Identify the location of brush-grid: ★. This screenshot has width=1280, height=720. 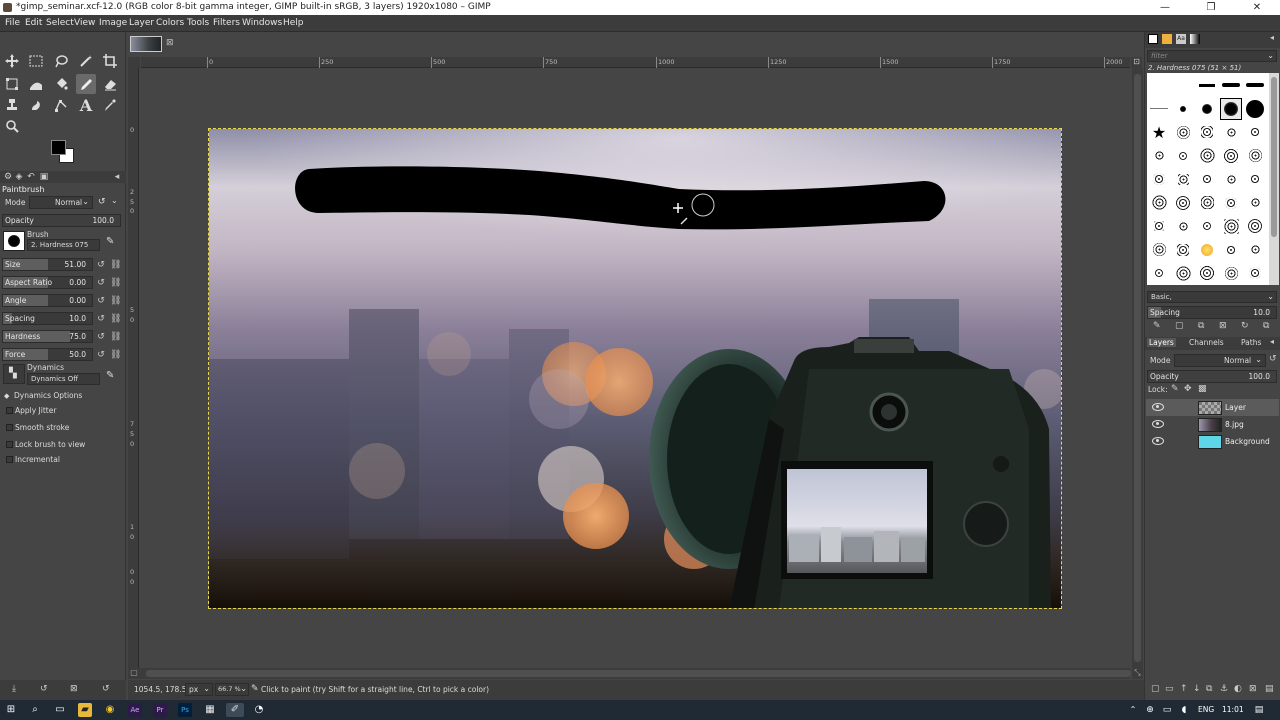
(1208, 179).